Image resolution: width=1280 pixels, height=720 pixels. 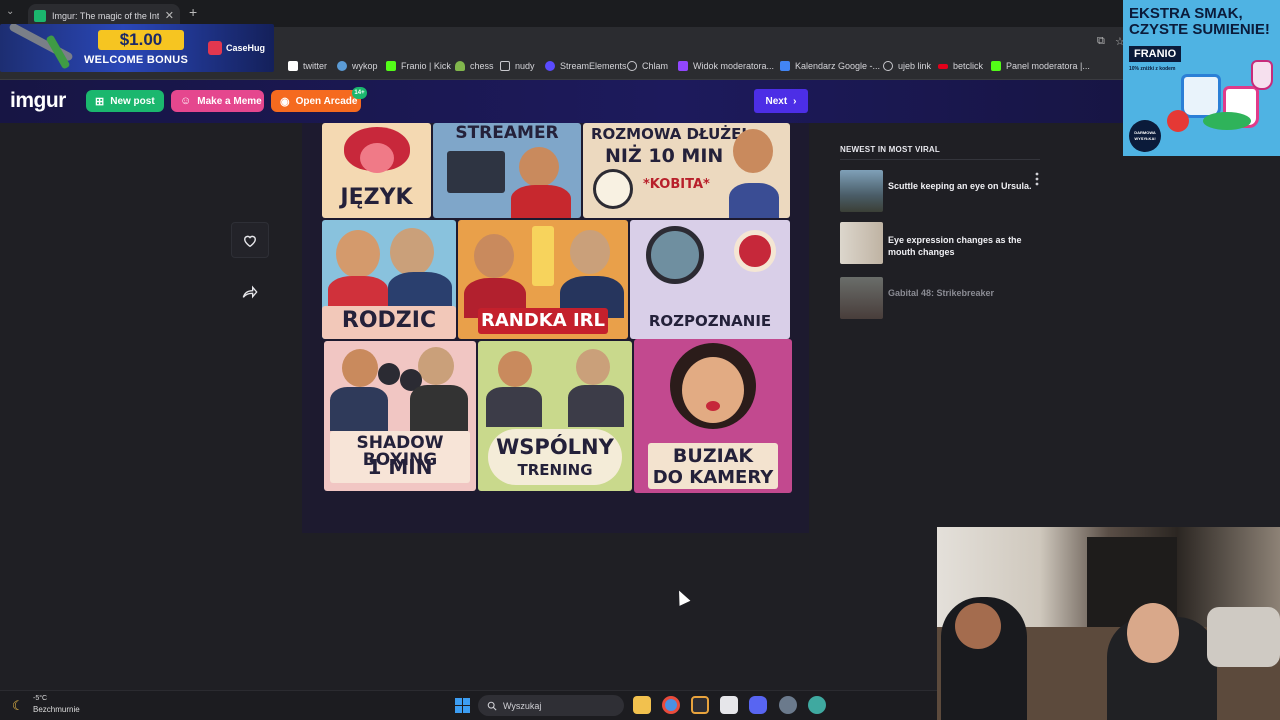 I want to click on tab-title: Imgur: The magic of the Interne, so click(x=105, y=15).